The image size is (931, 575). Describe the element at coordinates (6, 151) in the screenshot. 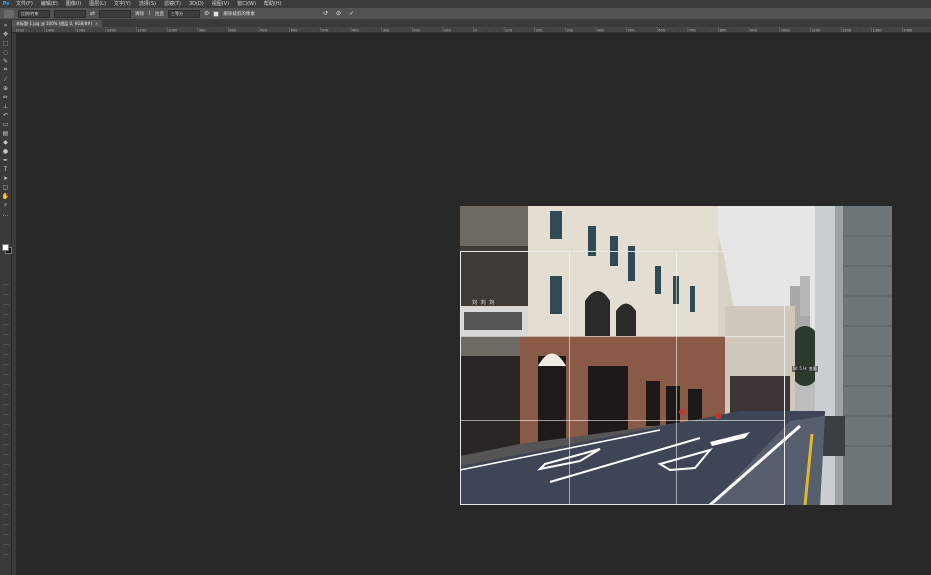

I see `dodge-tool-icon: ●` at that location.